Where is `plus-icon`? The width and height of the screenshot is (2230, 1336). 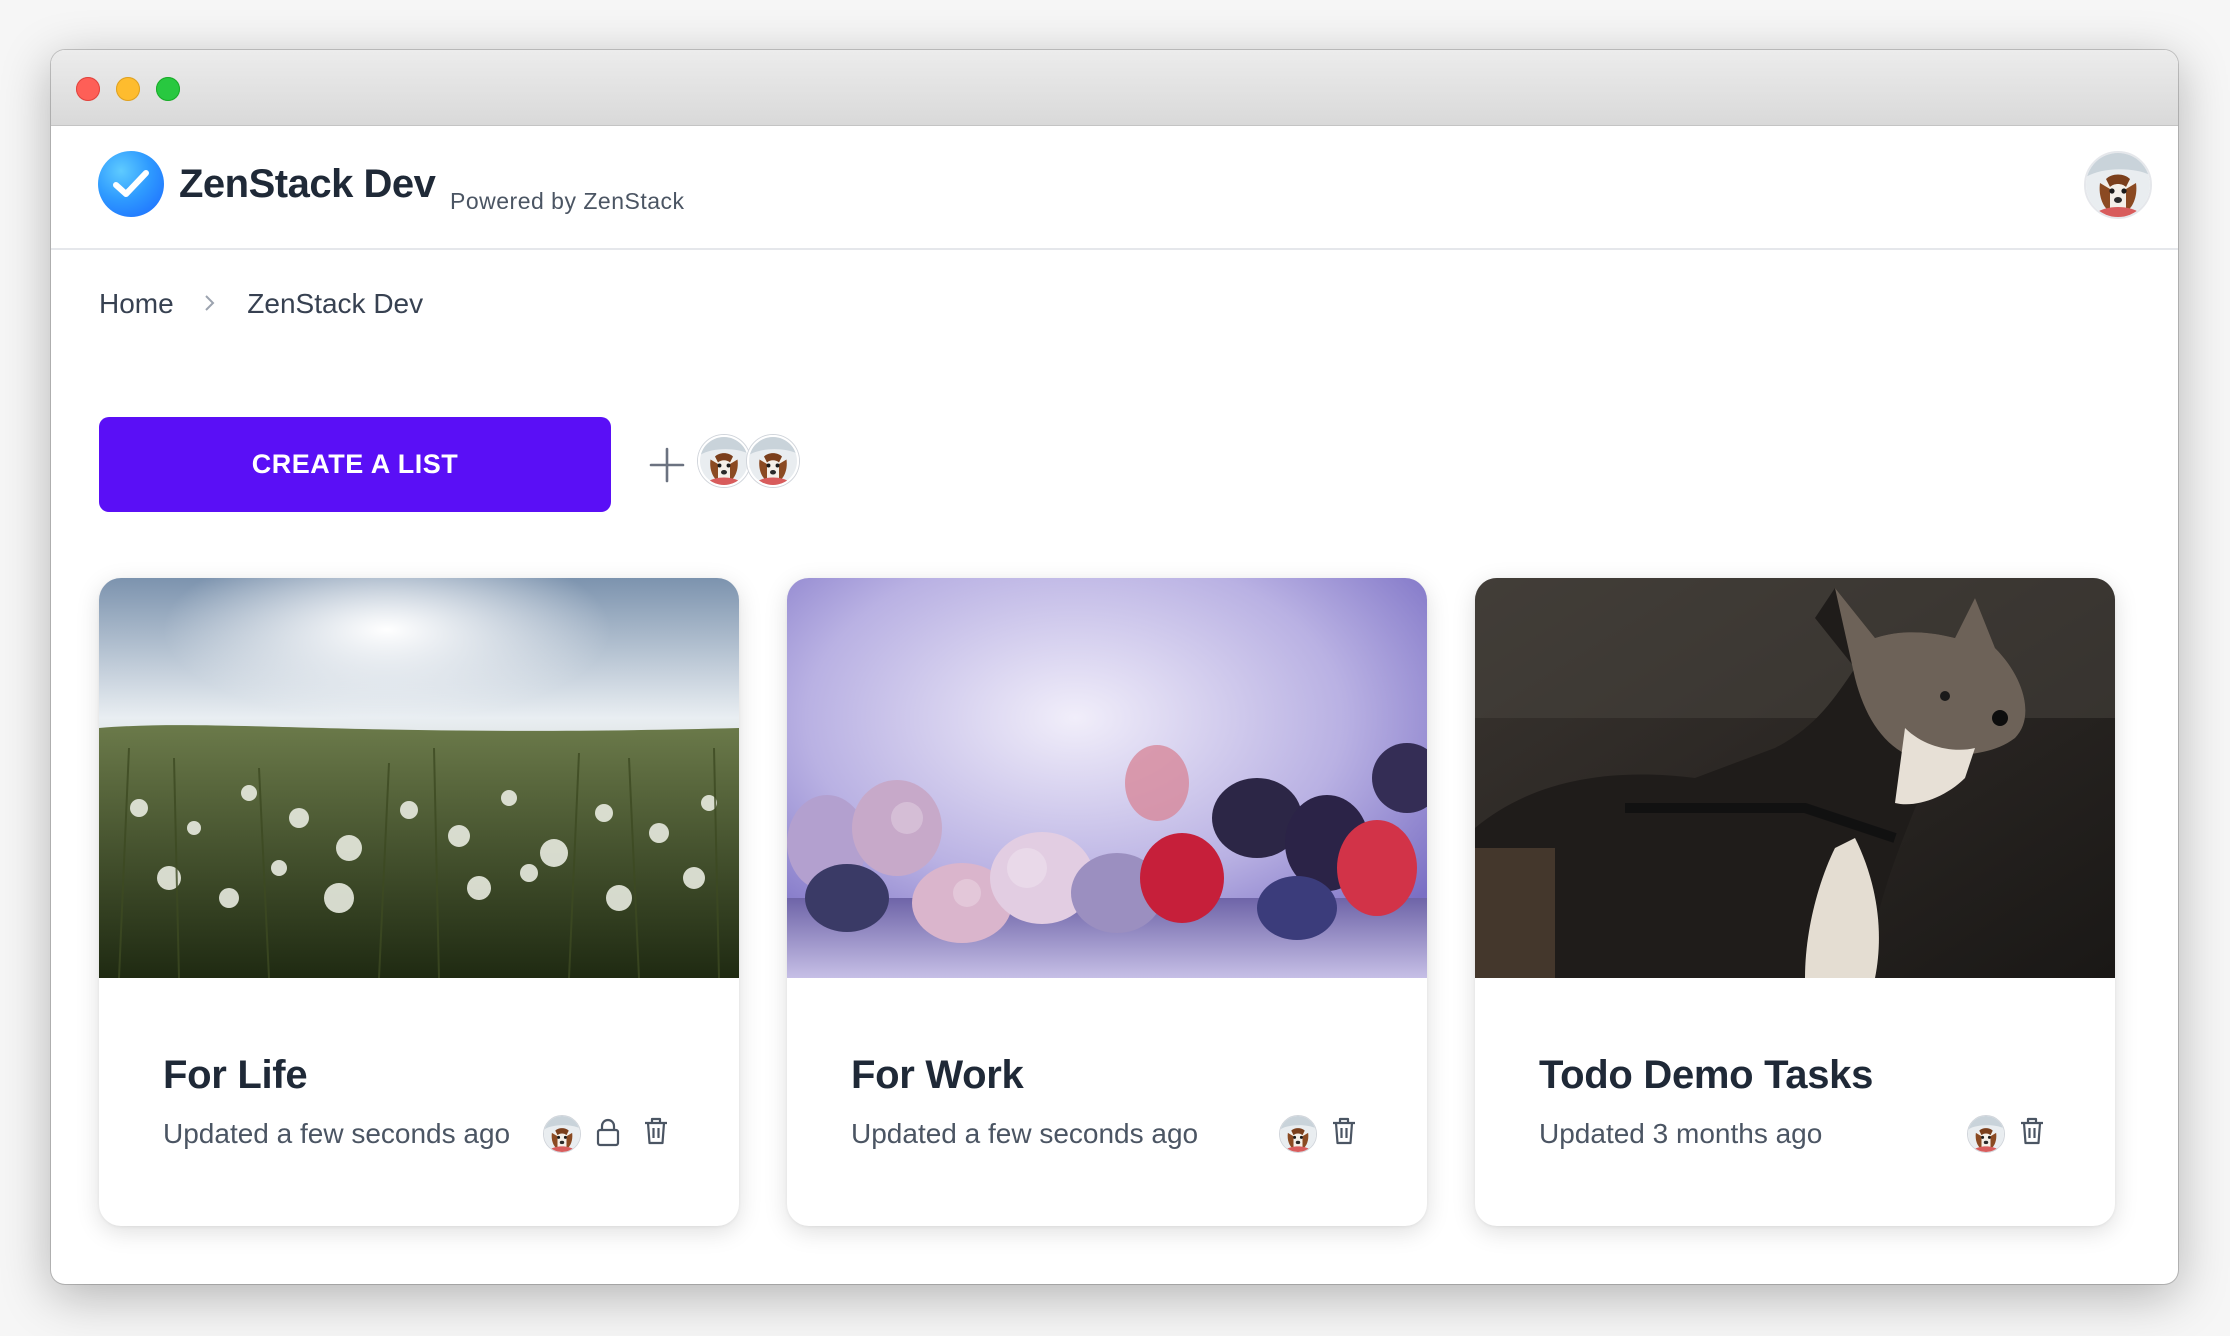 plus-icon is located at coordinates (667, 465).